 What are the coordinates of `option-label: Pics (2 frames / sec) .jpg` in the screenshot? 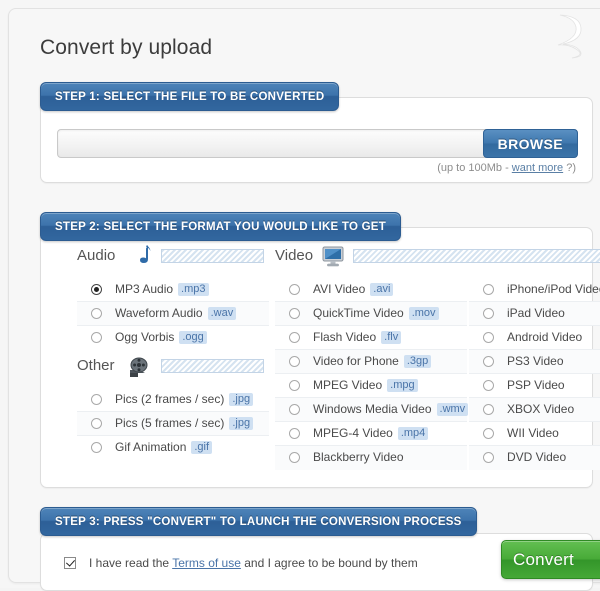 It's located at (184, 399).